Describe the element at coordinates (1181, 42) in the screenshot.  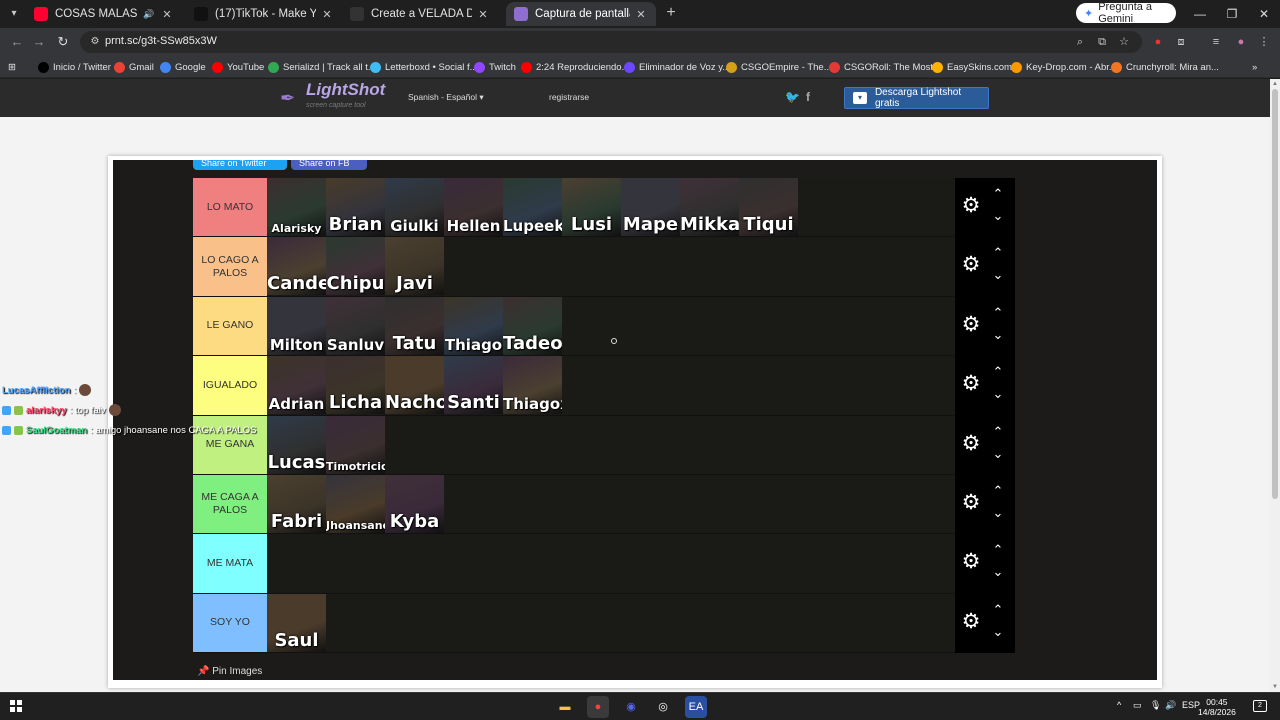
I see `extensions-icon: ⧈` at that location.